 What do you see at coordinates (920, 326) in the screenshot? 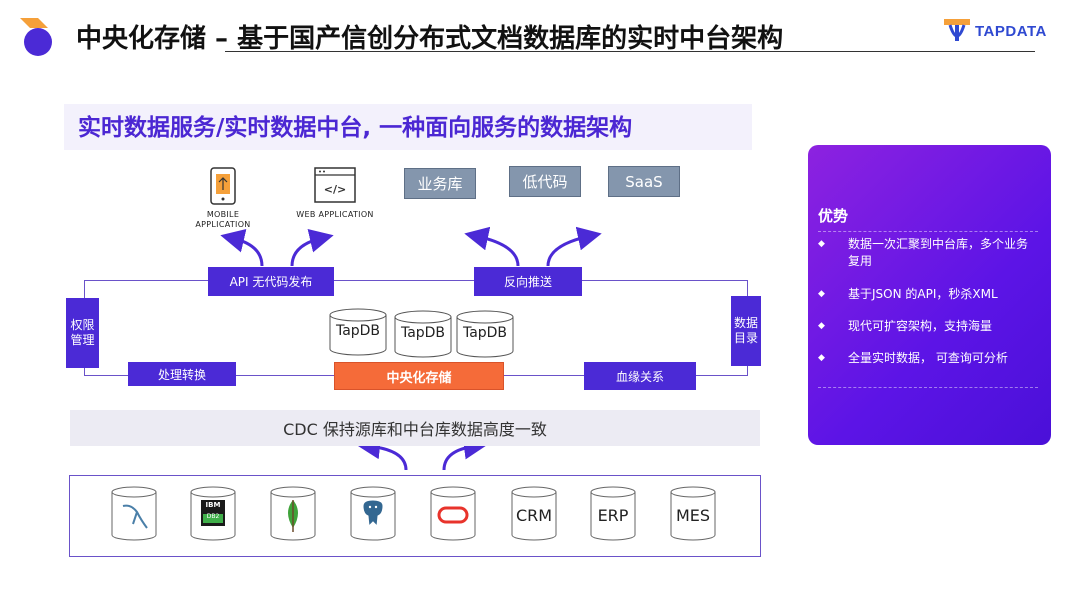
I see `advantage-item: 现代可扩容架构，支持海量` at bounding box center [920, 326].